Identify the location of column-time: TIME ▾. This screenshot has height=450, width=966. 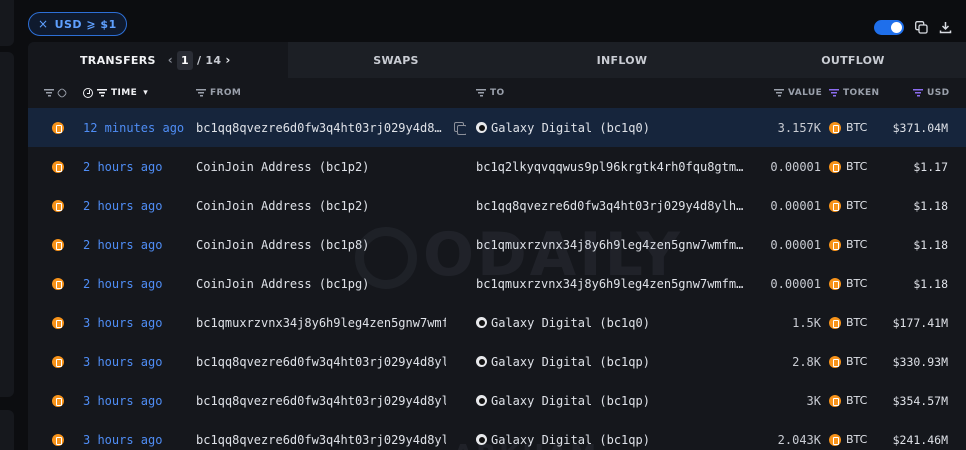
(115, 93).